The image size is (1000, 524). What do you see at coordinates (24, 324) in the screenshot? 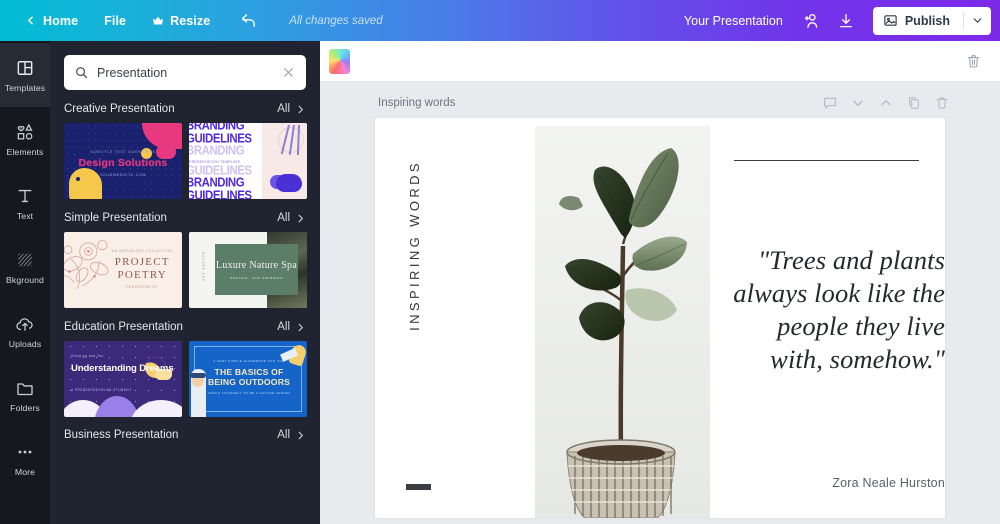
I see `uploads-icon` at bounding box center [24, 324].